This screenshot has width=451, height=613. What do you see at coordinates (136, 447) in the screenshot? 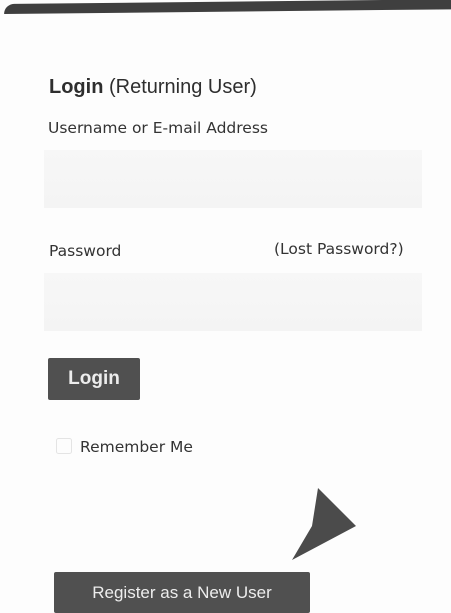
I see `remember-me-label: Remember Me` at bounding box center [136, 447].